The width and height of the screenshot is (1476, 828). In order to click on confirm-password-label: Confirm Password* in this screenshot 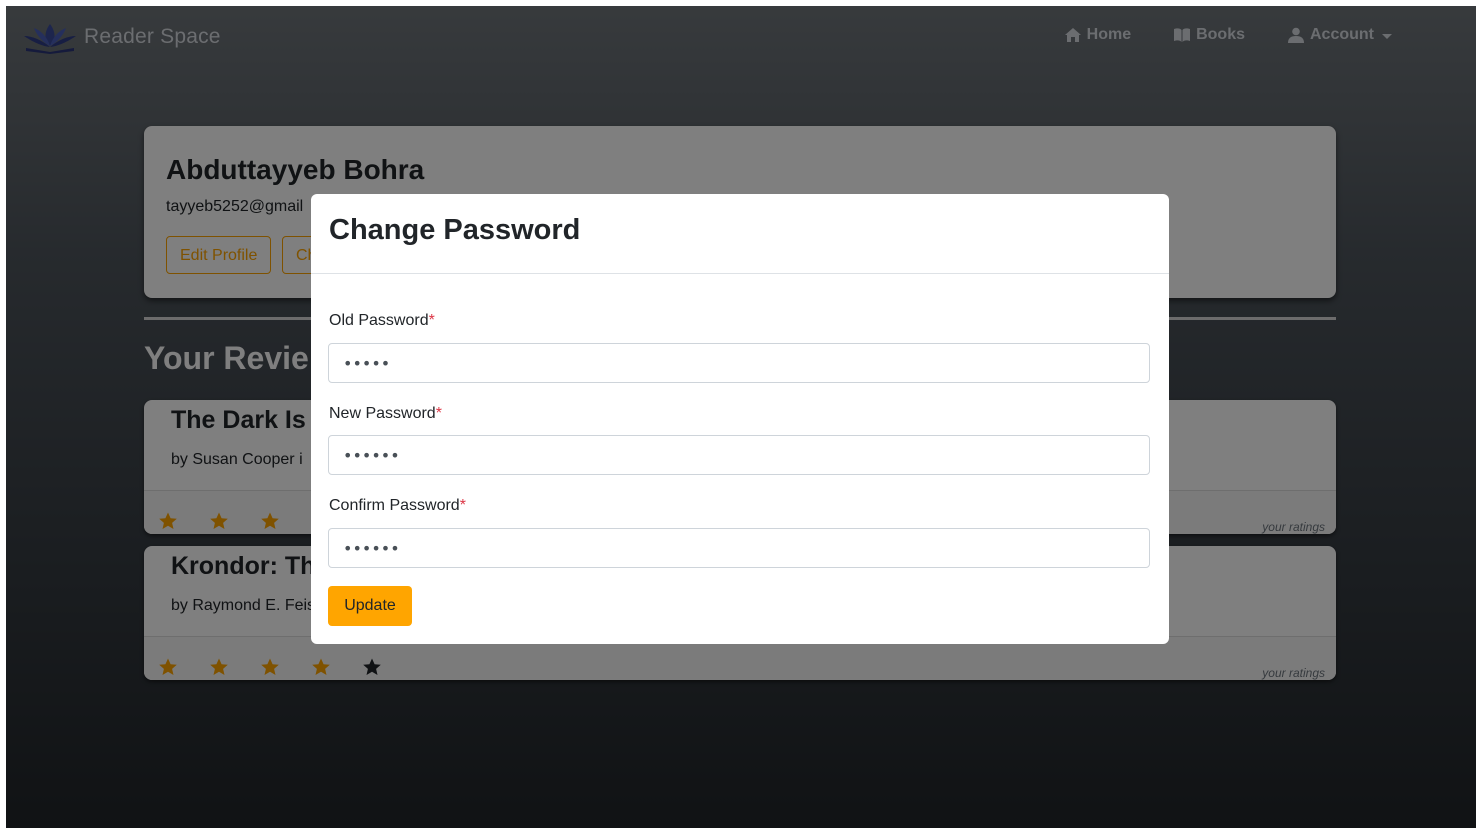, I will do `click(397, 506)`.